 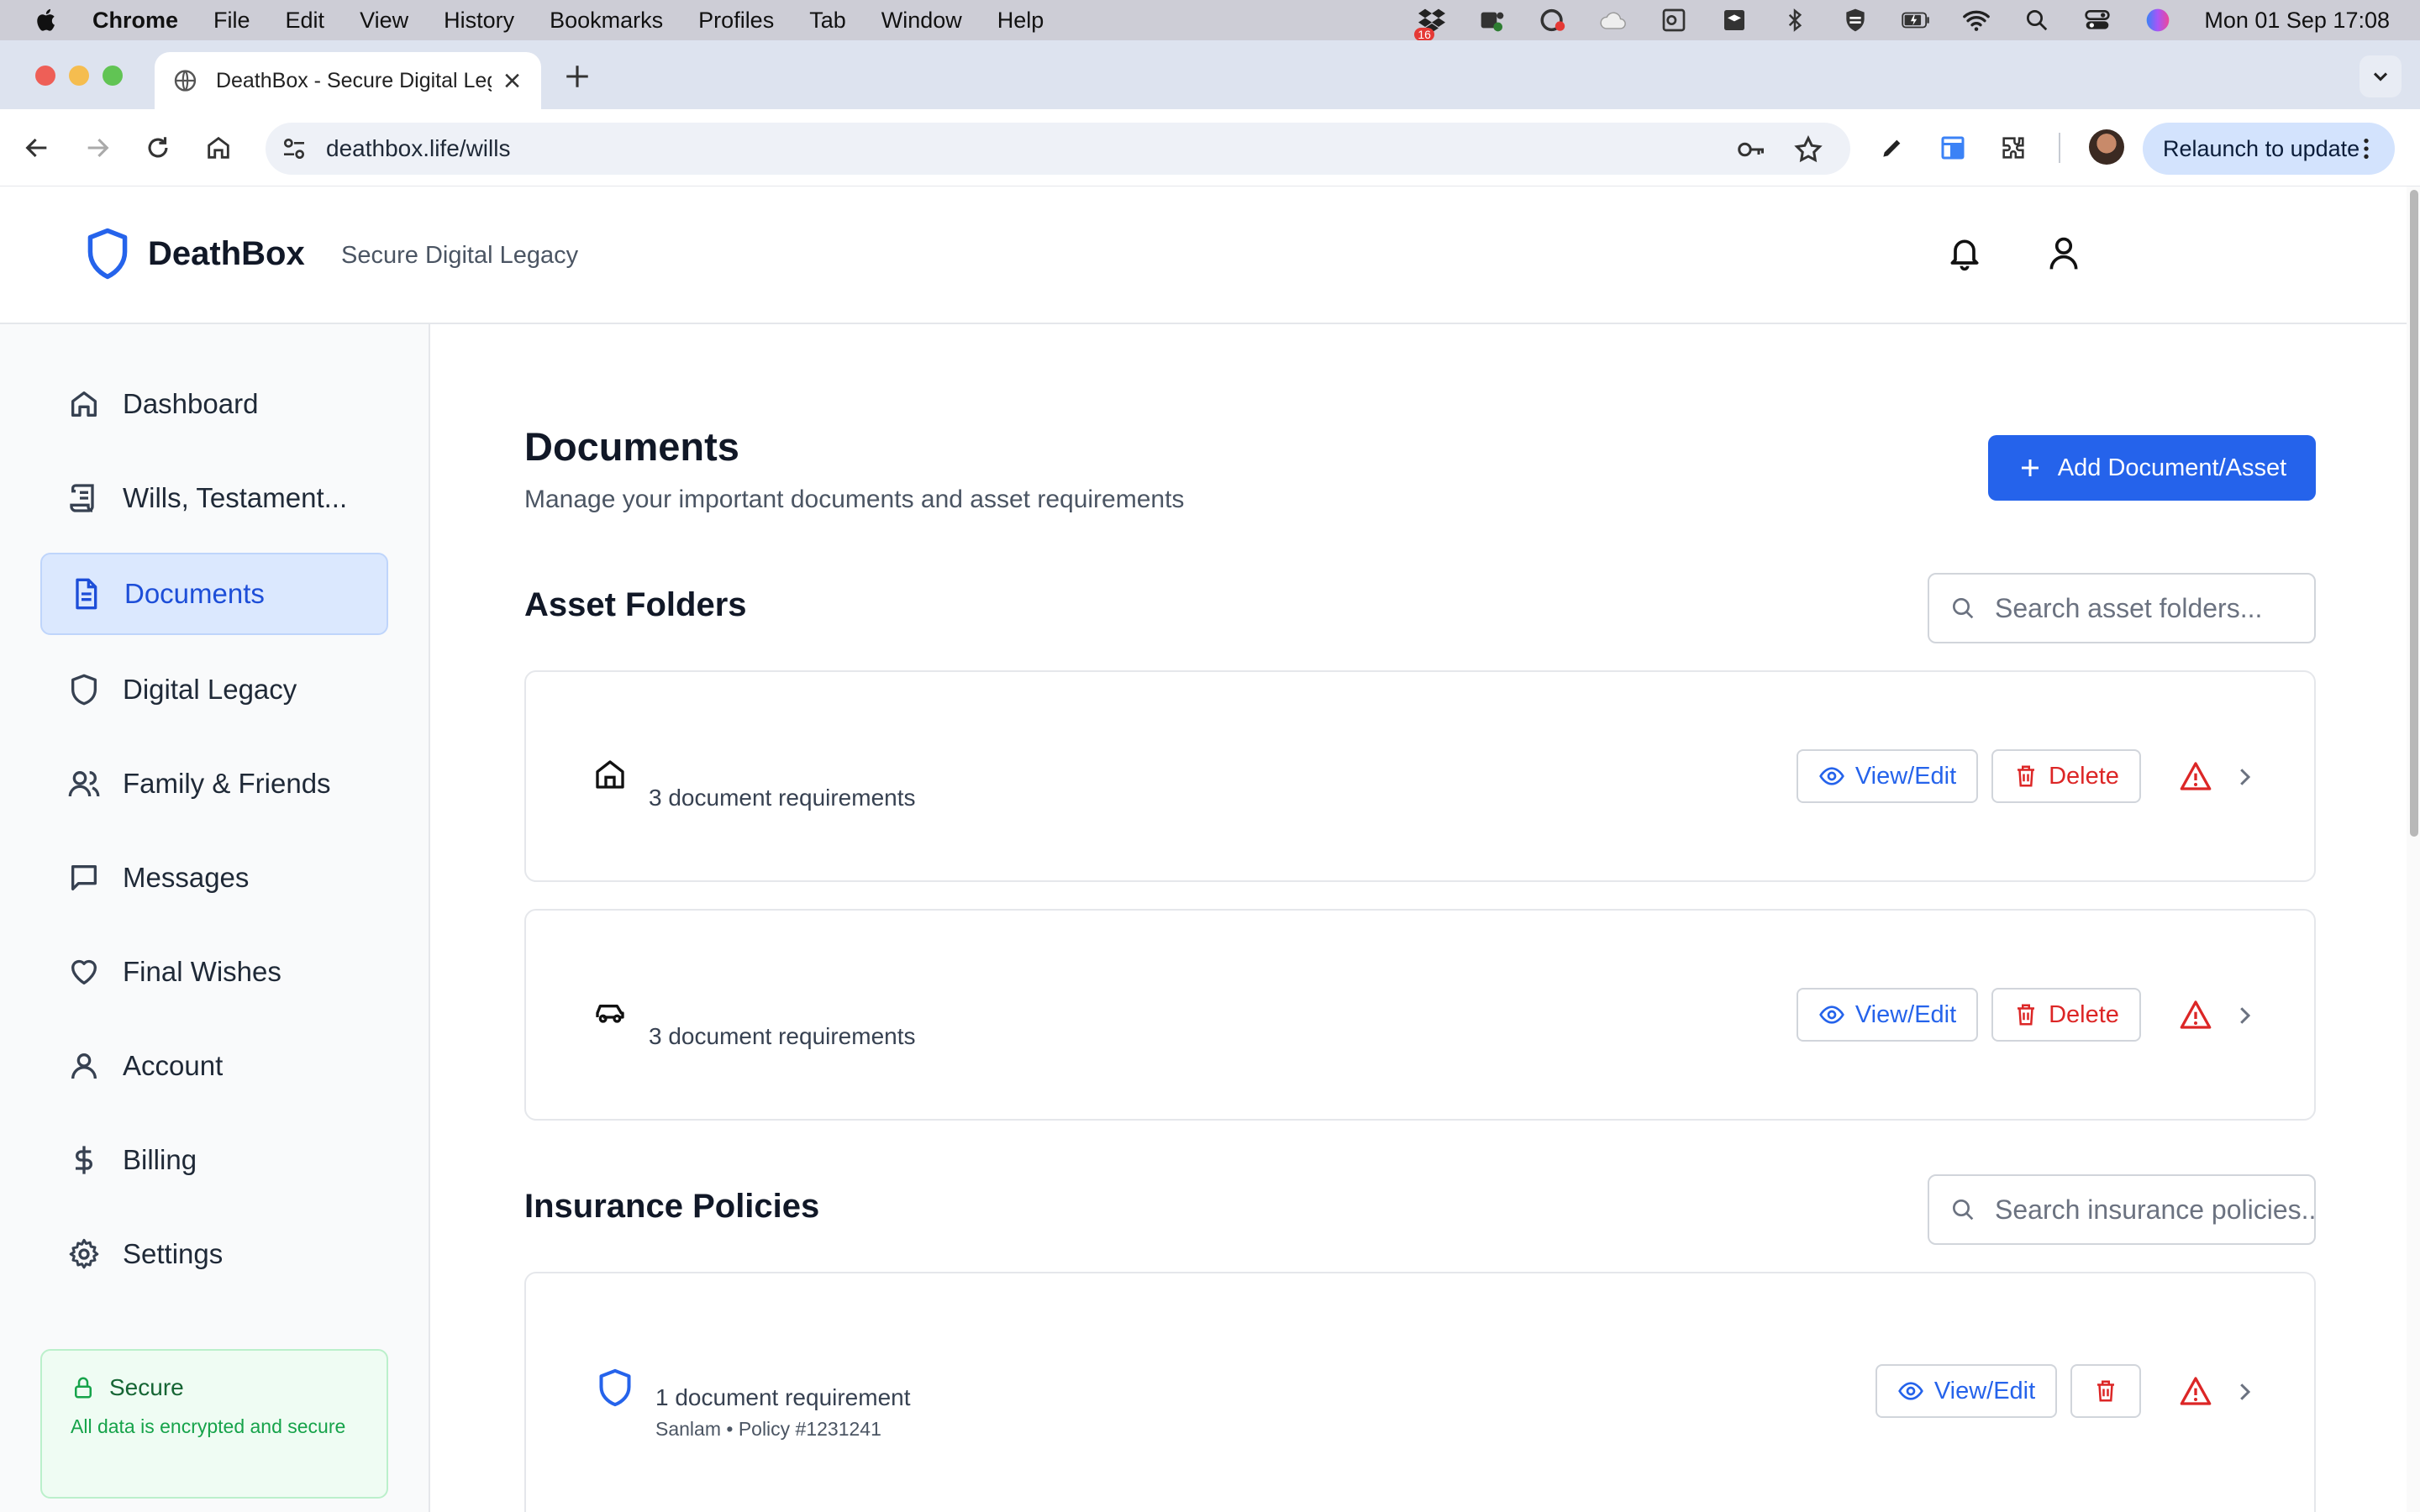 What do you see at coordinates (2414, 513) in the screenshot?
I see `page-scrollbar-thumb` at bounding box center [2414, 513].